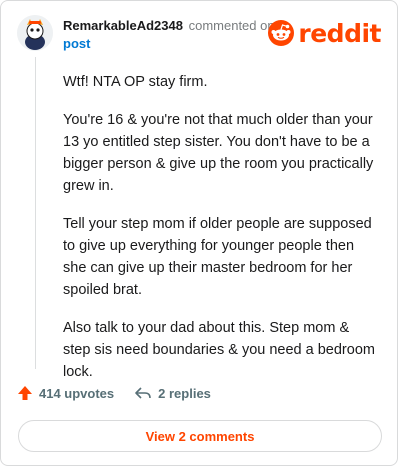 This screenshot has width=400, height=468. What do you see at coordinates (231, 25) in the screenshot?
I see `commented-on-label: commented on` at bounding box center [231, 25].